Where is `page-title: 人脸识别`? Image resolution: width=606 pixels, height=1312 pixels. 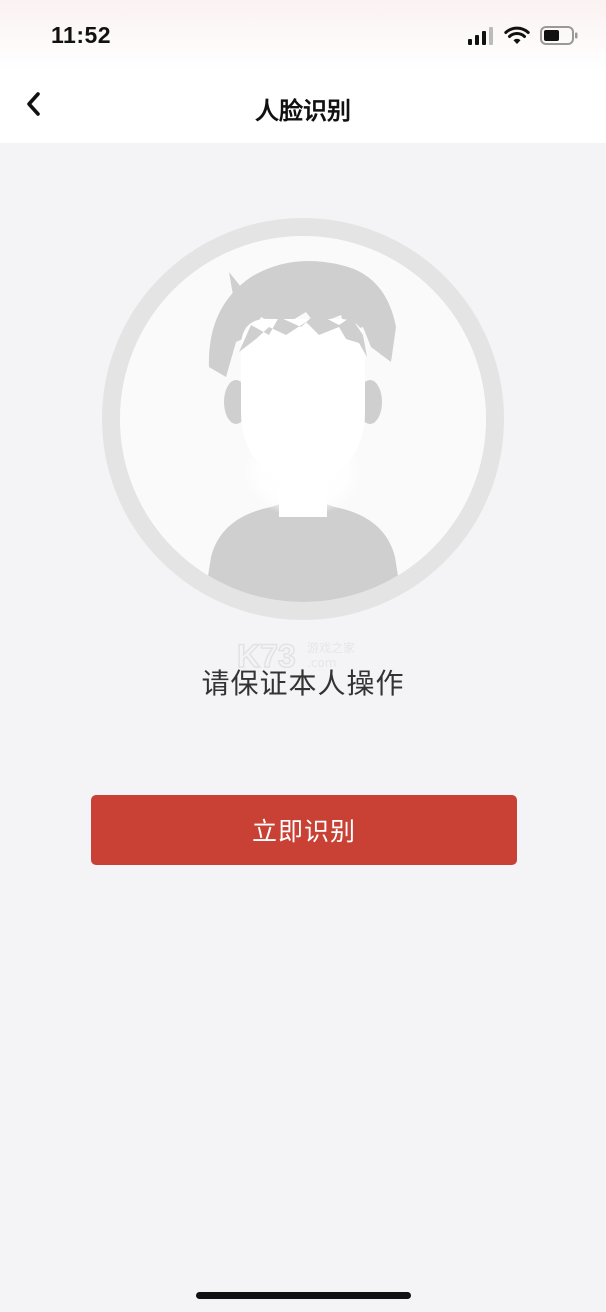
page-title: 人脸识别 is located at coordinates (303, 111).